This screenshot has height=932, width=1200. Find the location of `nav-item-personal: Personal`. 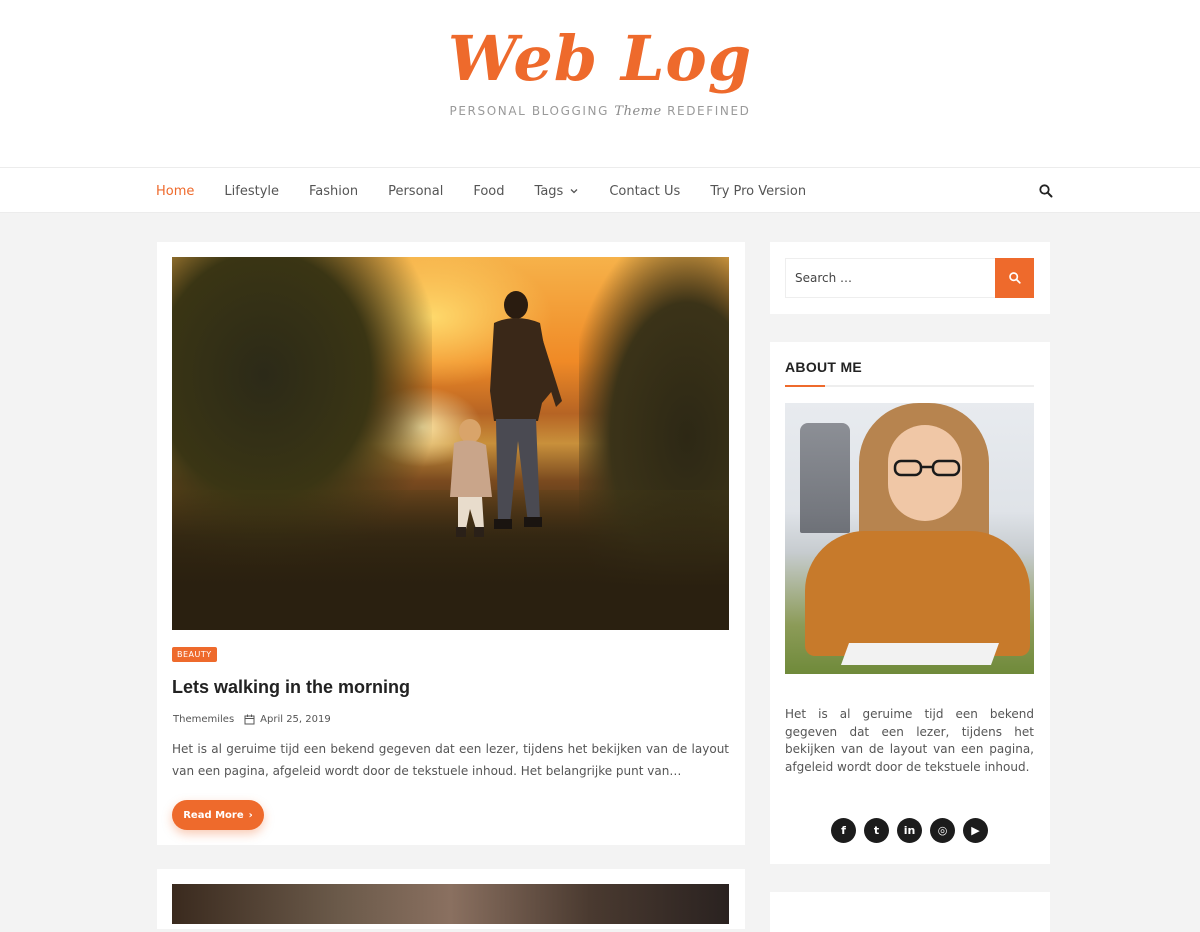

nav-item-personal: Personal is located at coordinates (415, 191).